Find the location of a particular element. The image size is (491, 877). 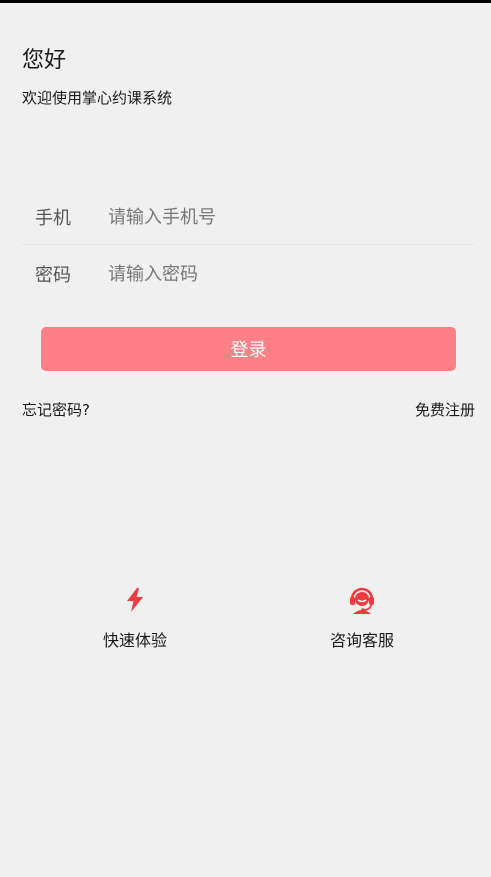

login-button: 登录 is located at coordinates (248, 349).